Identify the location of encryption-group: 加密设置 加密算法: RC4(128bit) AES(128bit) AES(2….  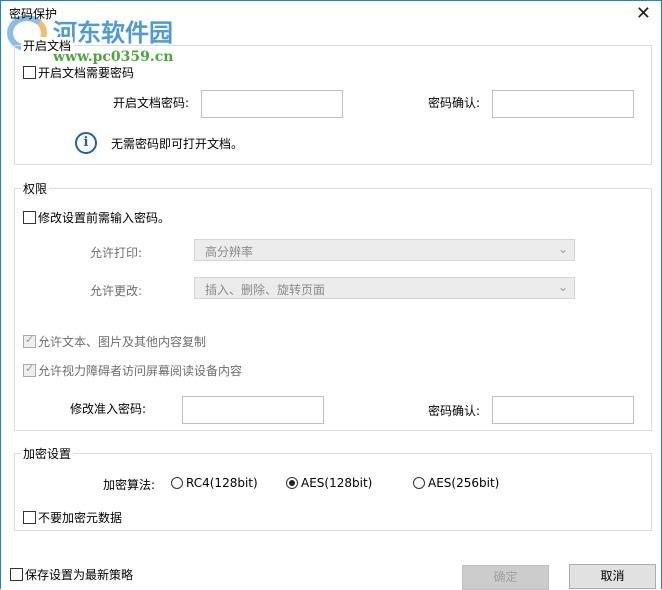
(333, 488).